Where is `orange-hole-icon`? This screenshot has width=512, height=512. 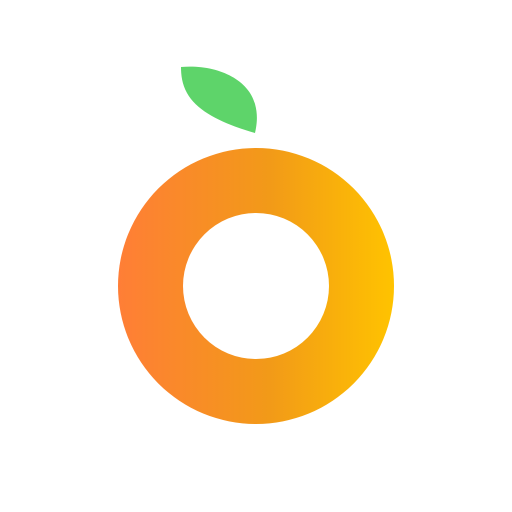
orange-hole-icon is located at coordinates (256, 286).